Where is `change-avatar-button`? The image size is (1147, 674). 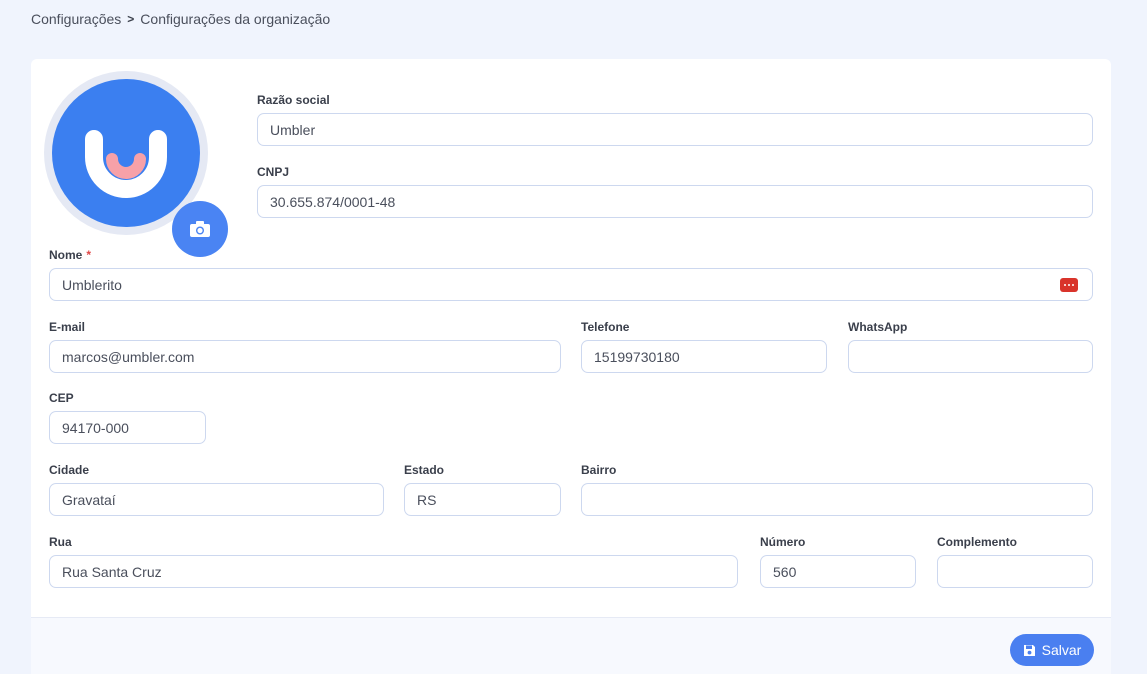 change-avatar-button is located at coordinates (200, 229).